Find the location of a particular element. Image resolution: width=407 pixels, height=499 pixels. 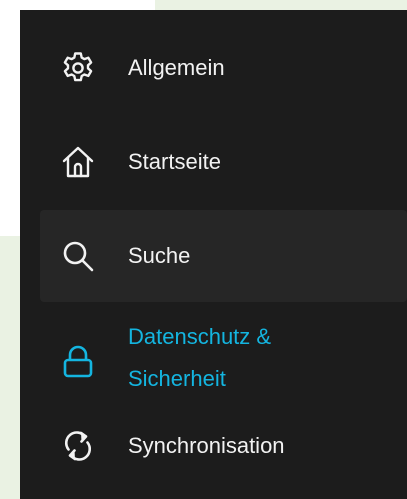

sidebar-item-label: Suche is located at coordinates (159, 255).